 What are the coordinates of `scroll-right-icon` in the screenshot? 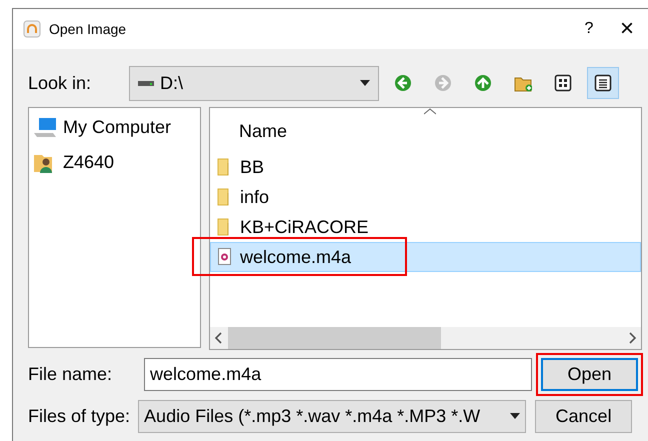 It's located at (633, 338).